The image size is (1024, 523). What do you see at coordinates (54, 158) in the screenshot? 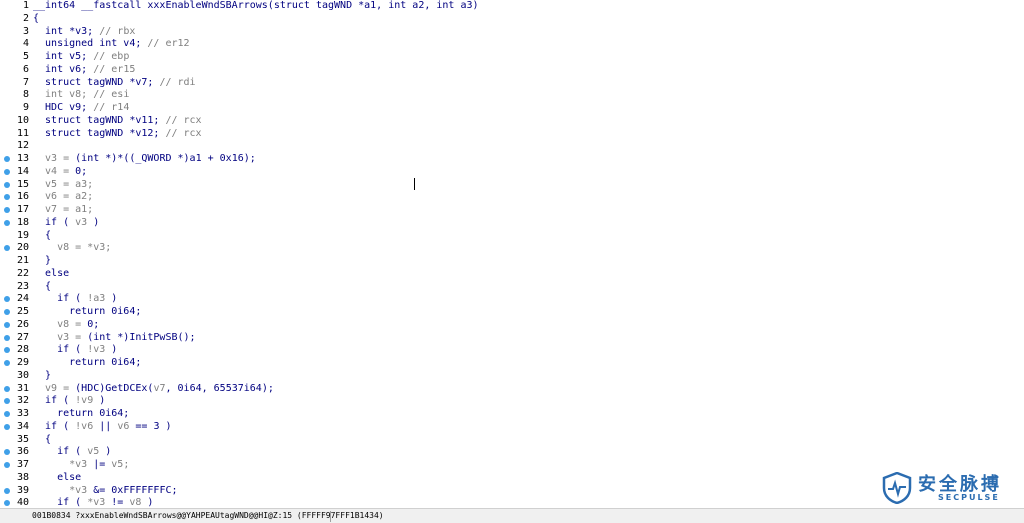
I see `code-token: v3 =` at bounding box center [54, 158].